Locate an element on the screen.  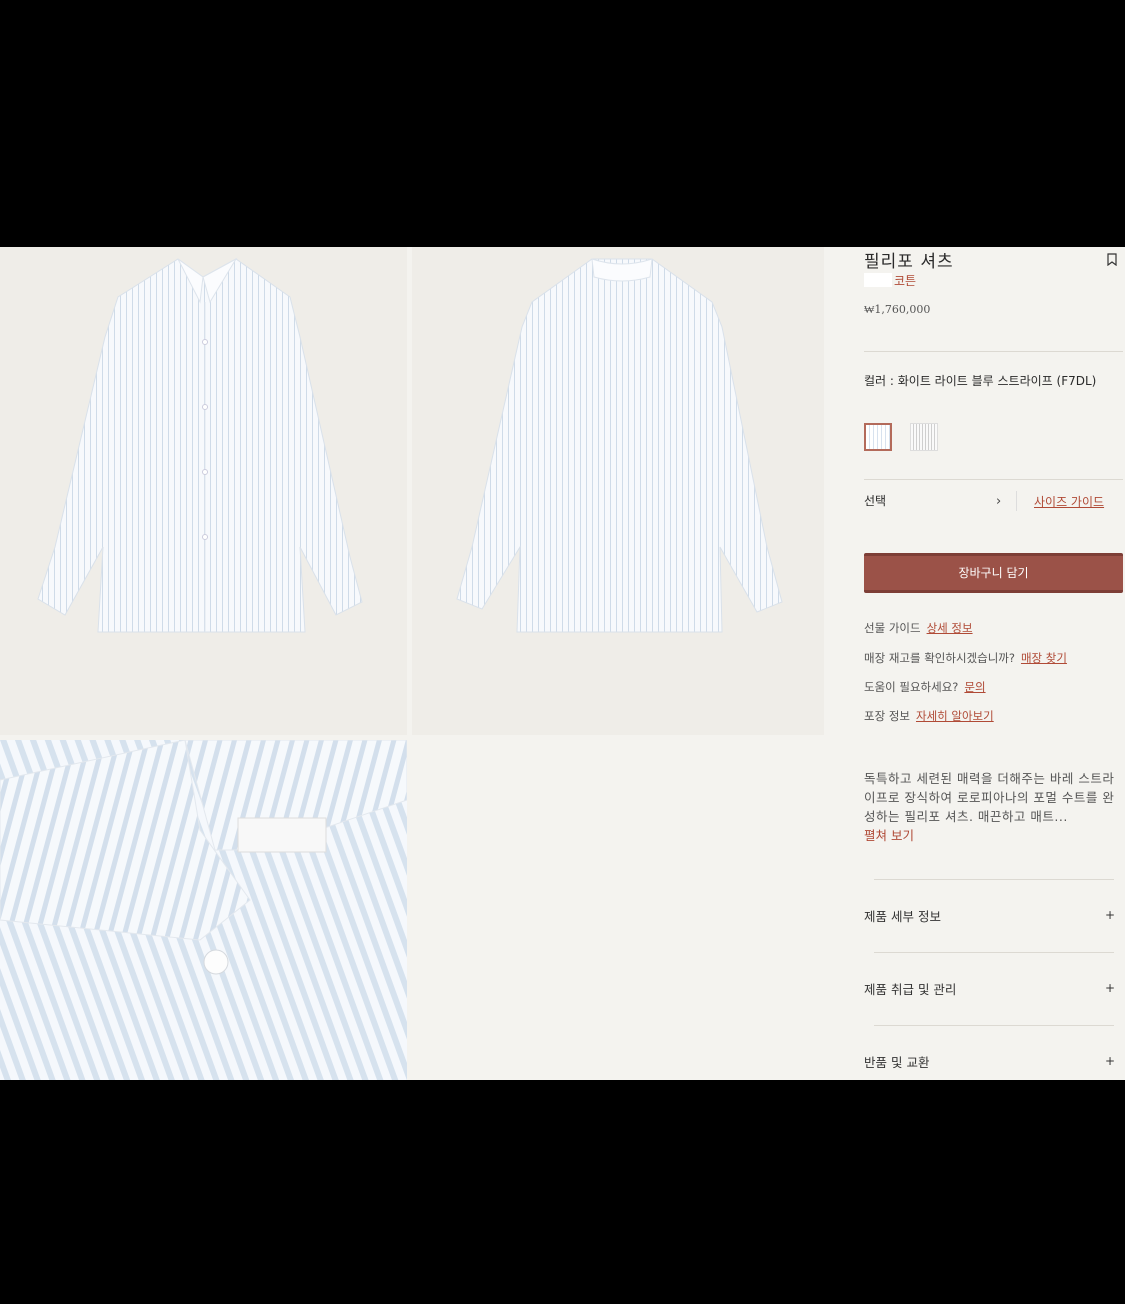
info-link: 상세 정보 is located at coordinates (950, 628).